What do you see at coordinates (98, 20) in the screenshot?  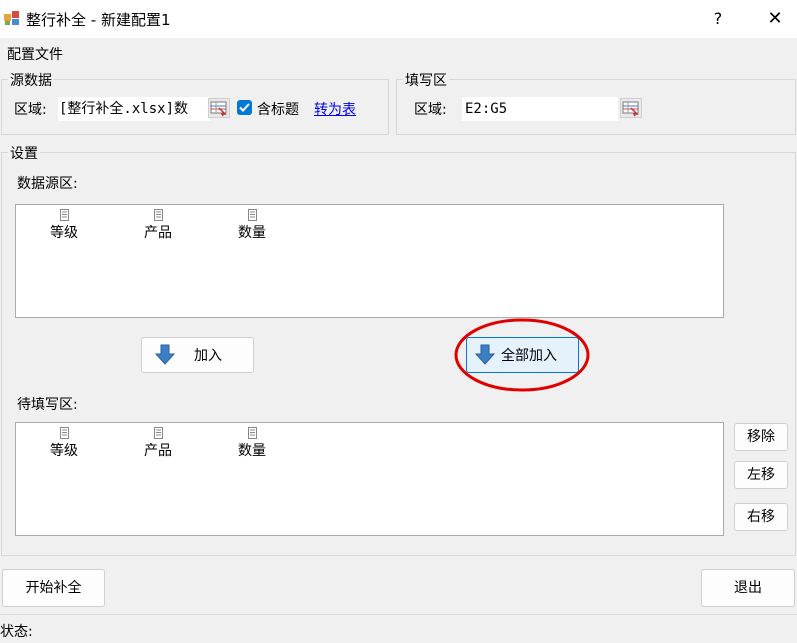 I see `window-title: 整行补全 - 新建配置1` at bounding box center [98, 20].